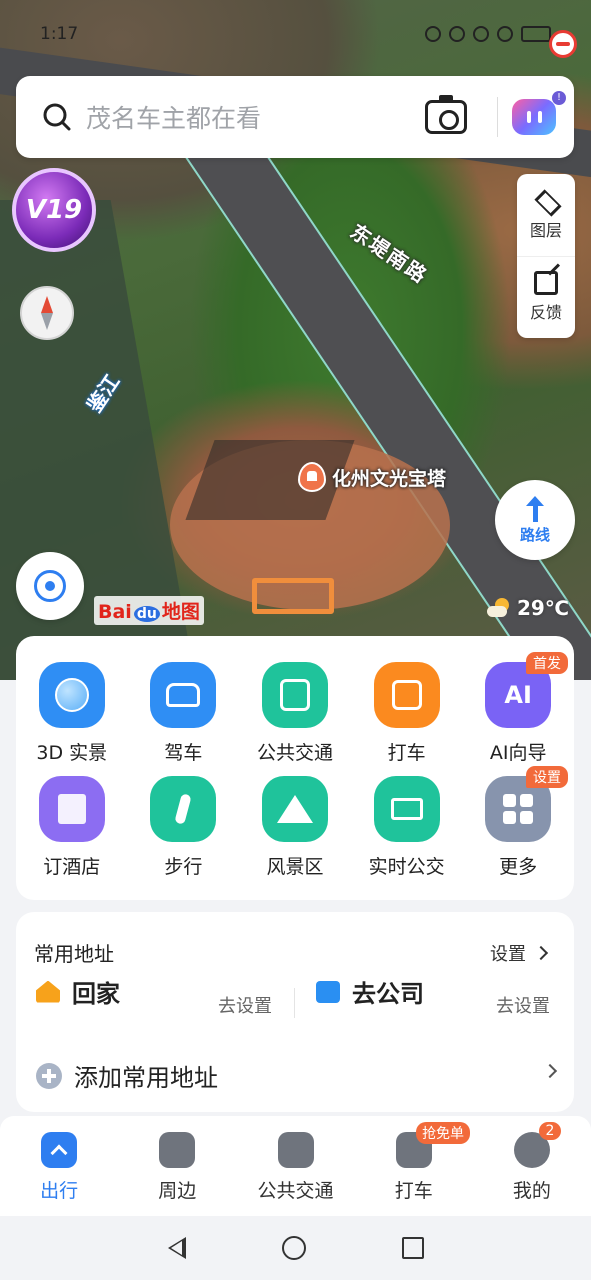  What do you see at coordinates (295, 1191) in the screenshot?
I see `tab-label: 公共交通` at bounding box center [295, 1191].